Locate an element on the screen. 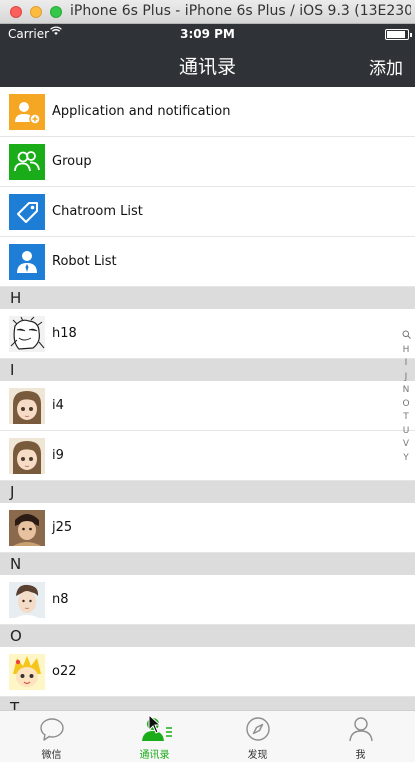 This screenshot has height=762, width=415. tab-discover: 发现 is located at coordinates (257, 736).